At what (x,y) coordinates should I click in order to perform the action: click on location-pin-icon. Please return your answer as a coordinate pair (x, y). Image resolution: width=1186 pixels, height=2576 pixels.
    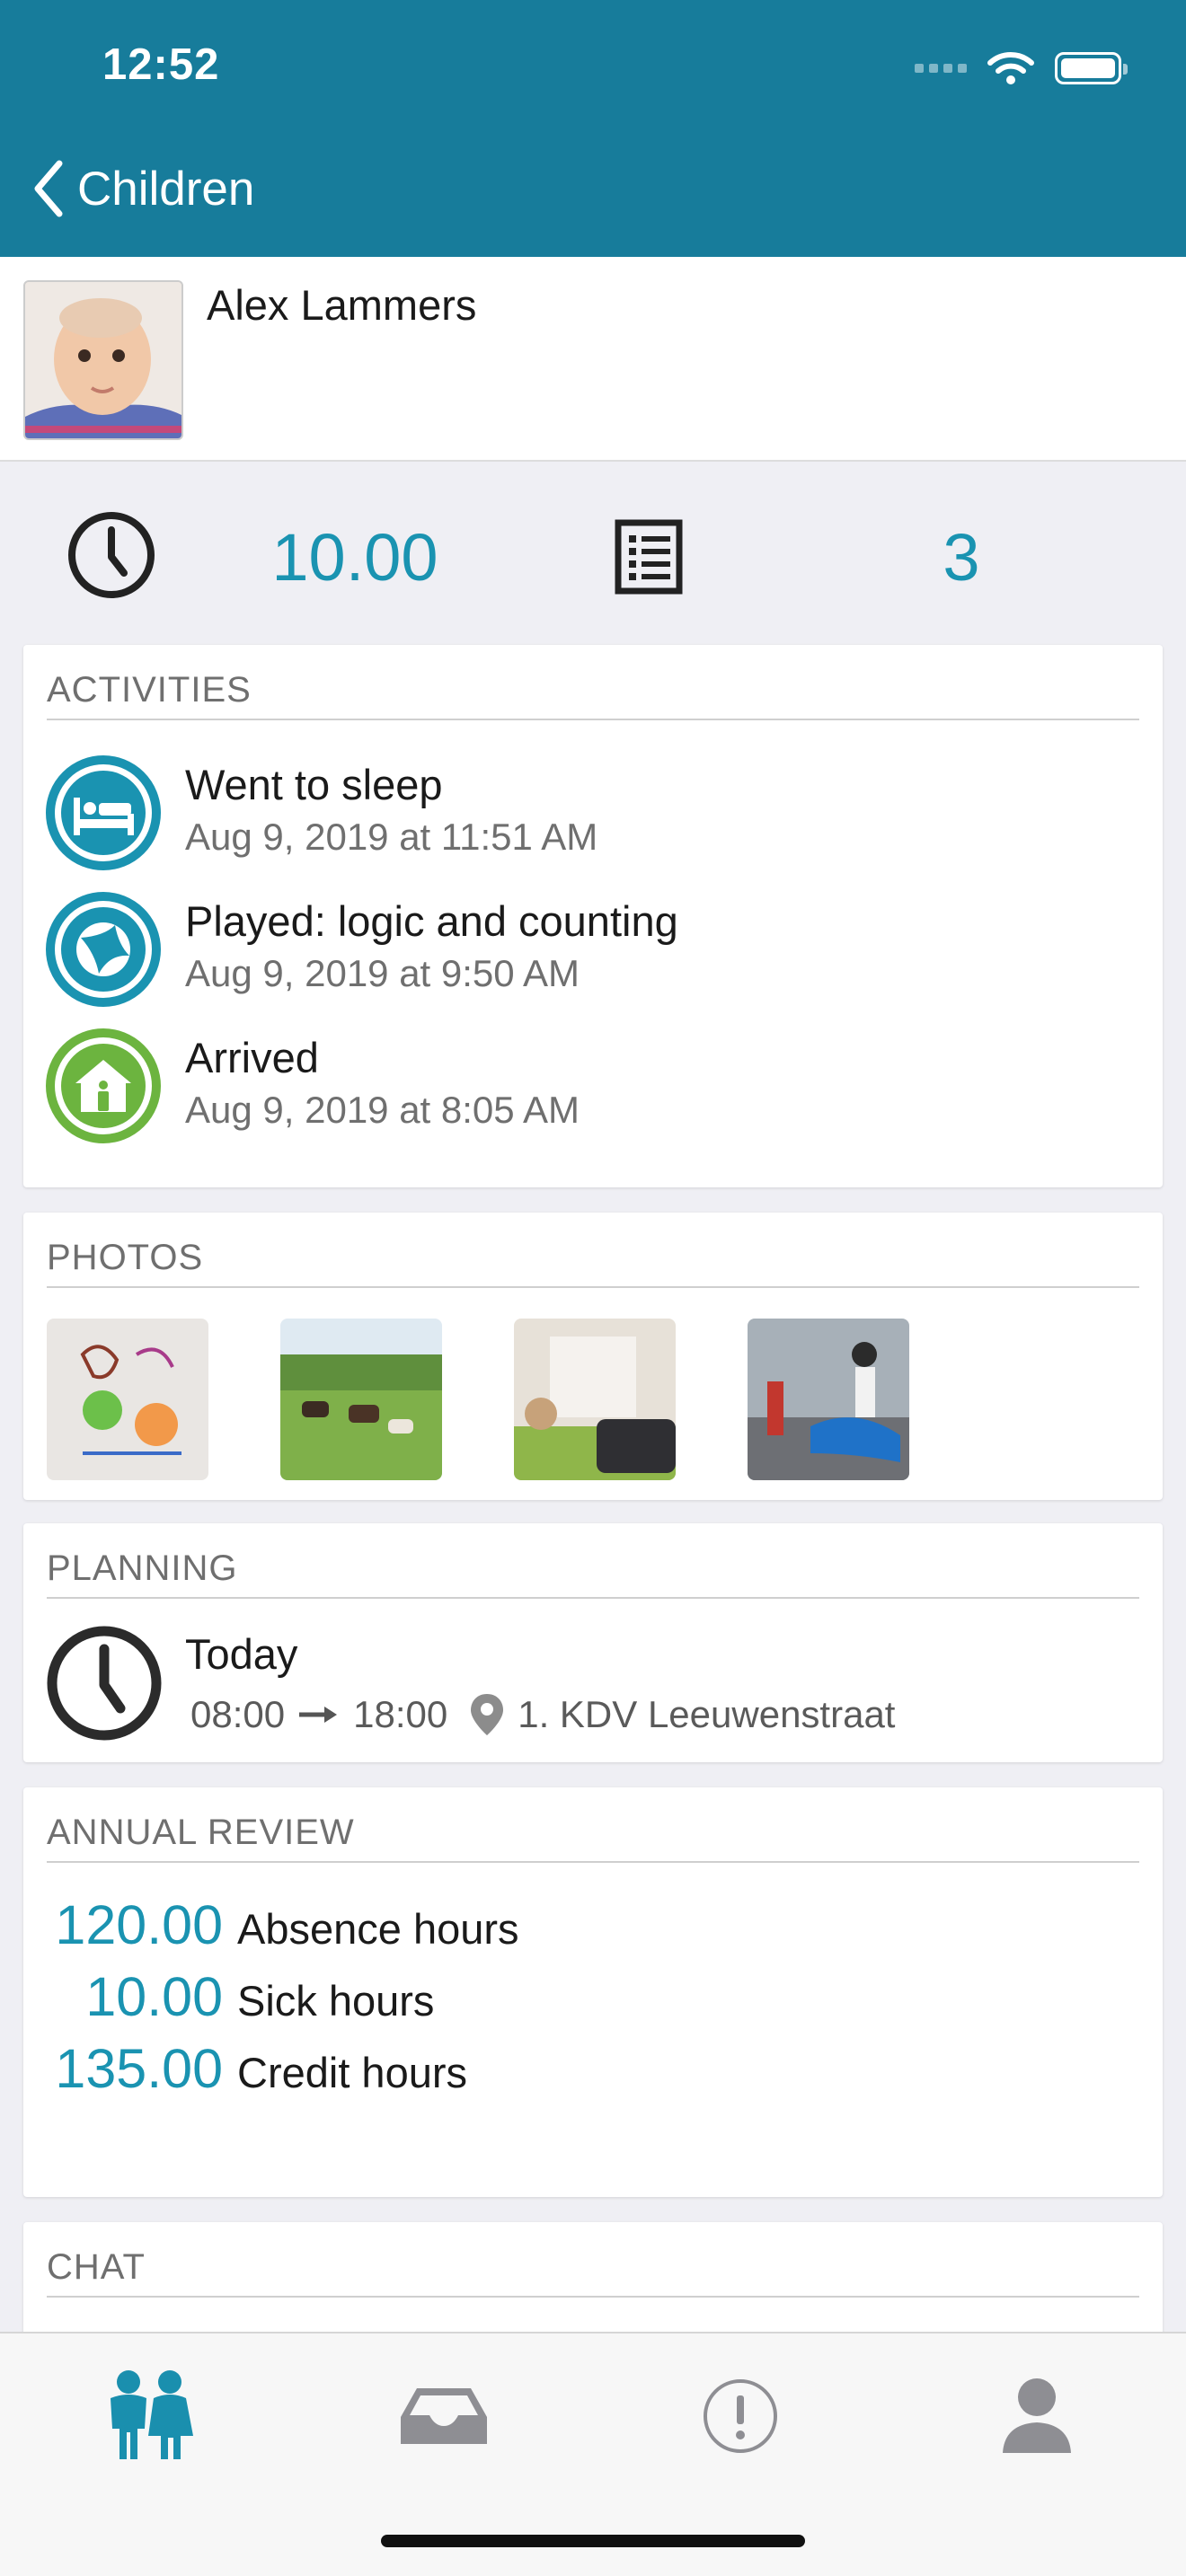
    Looking at the image, I should click on (487, 1714).